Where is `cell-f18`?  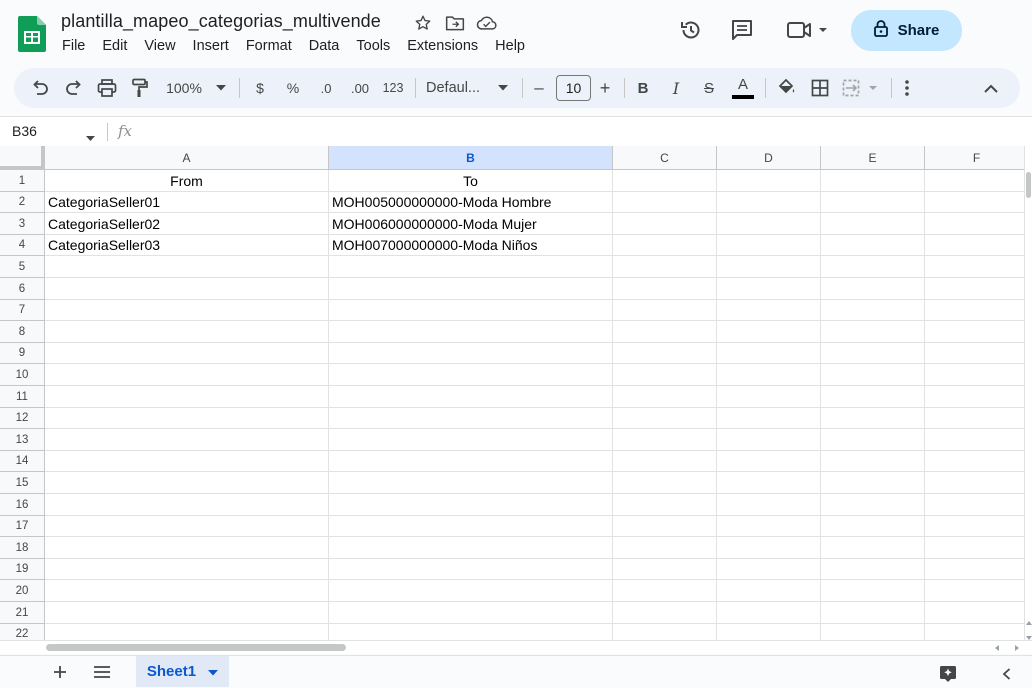 cell-f18 is located at coordinates (977, 548).